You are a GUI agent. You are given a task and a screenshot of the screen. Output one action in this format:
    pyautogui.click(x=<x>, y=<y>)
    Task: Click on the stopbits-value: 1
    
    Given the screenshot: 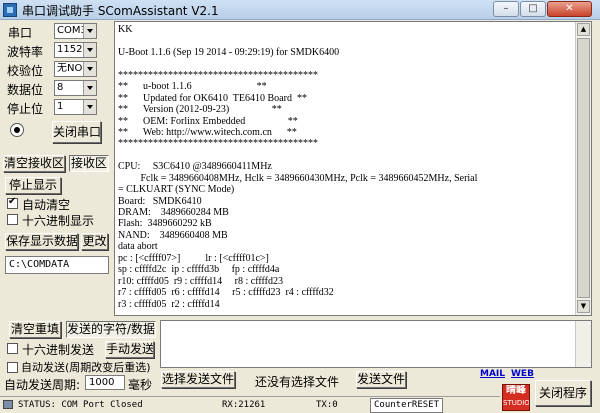 What is the action you would take?
    pyautogui.click(x=60, y=106)
    